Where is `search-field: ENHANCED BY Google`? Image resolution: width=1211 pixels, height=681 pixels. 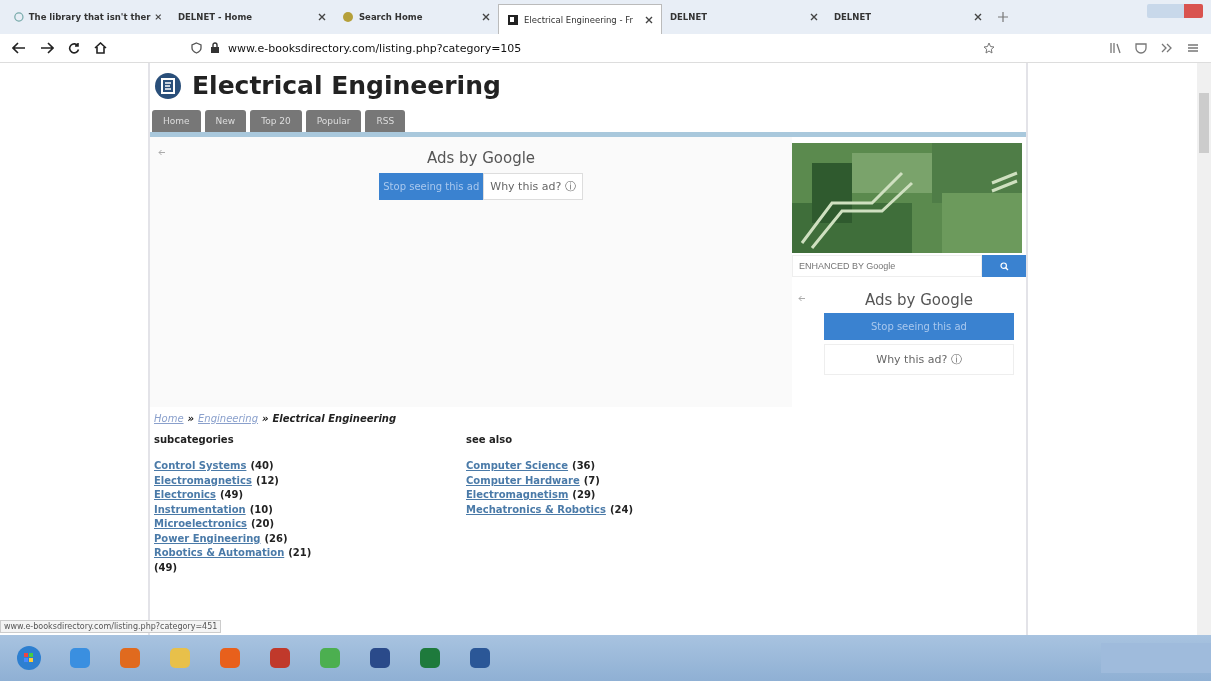
search-field: ENHANCED BY Google is located at coordinates (887, 266).